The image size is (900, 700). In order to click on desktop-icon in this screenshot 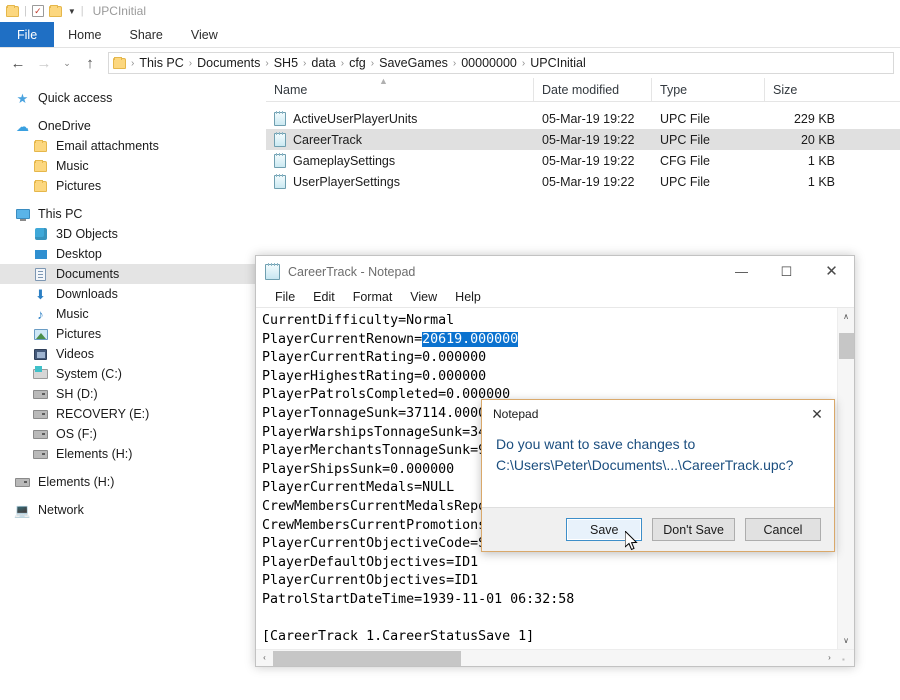, I will do `click(40, 254)`.